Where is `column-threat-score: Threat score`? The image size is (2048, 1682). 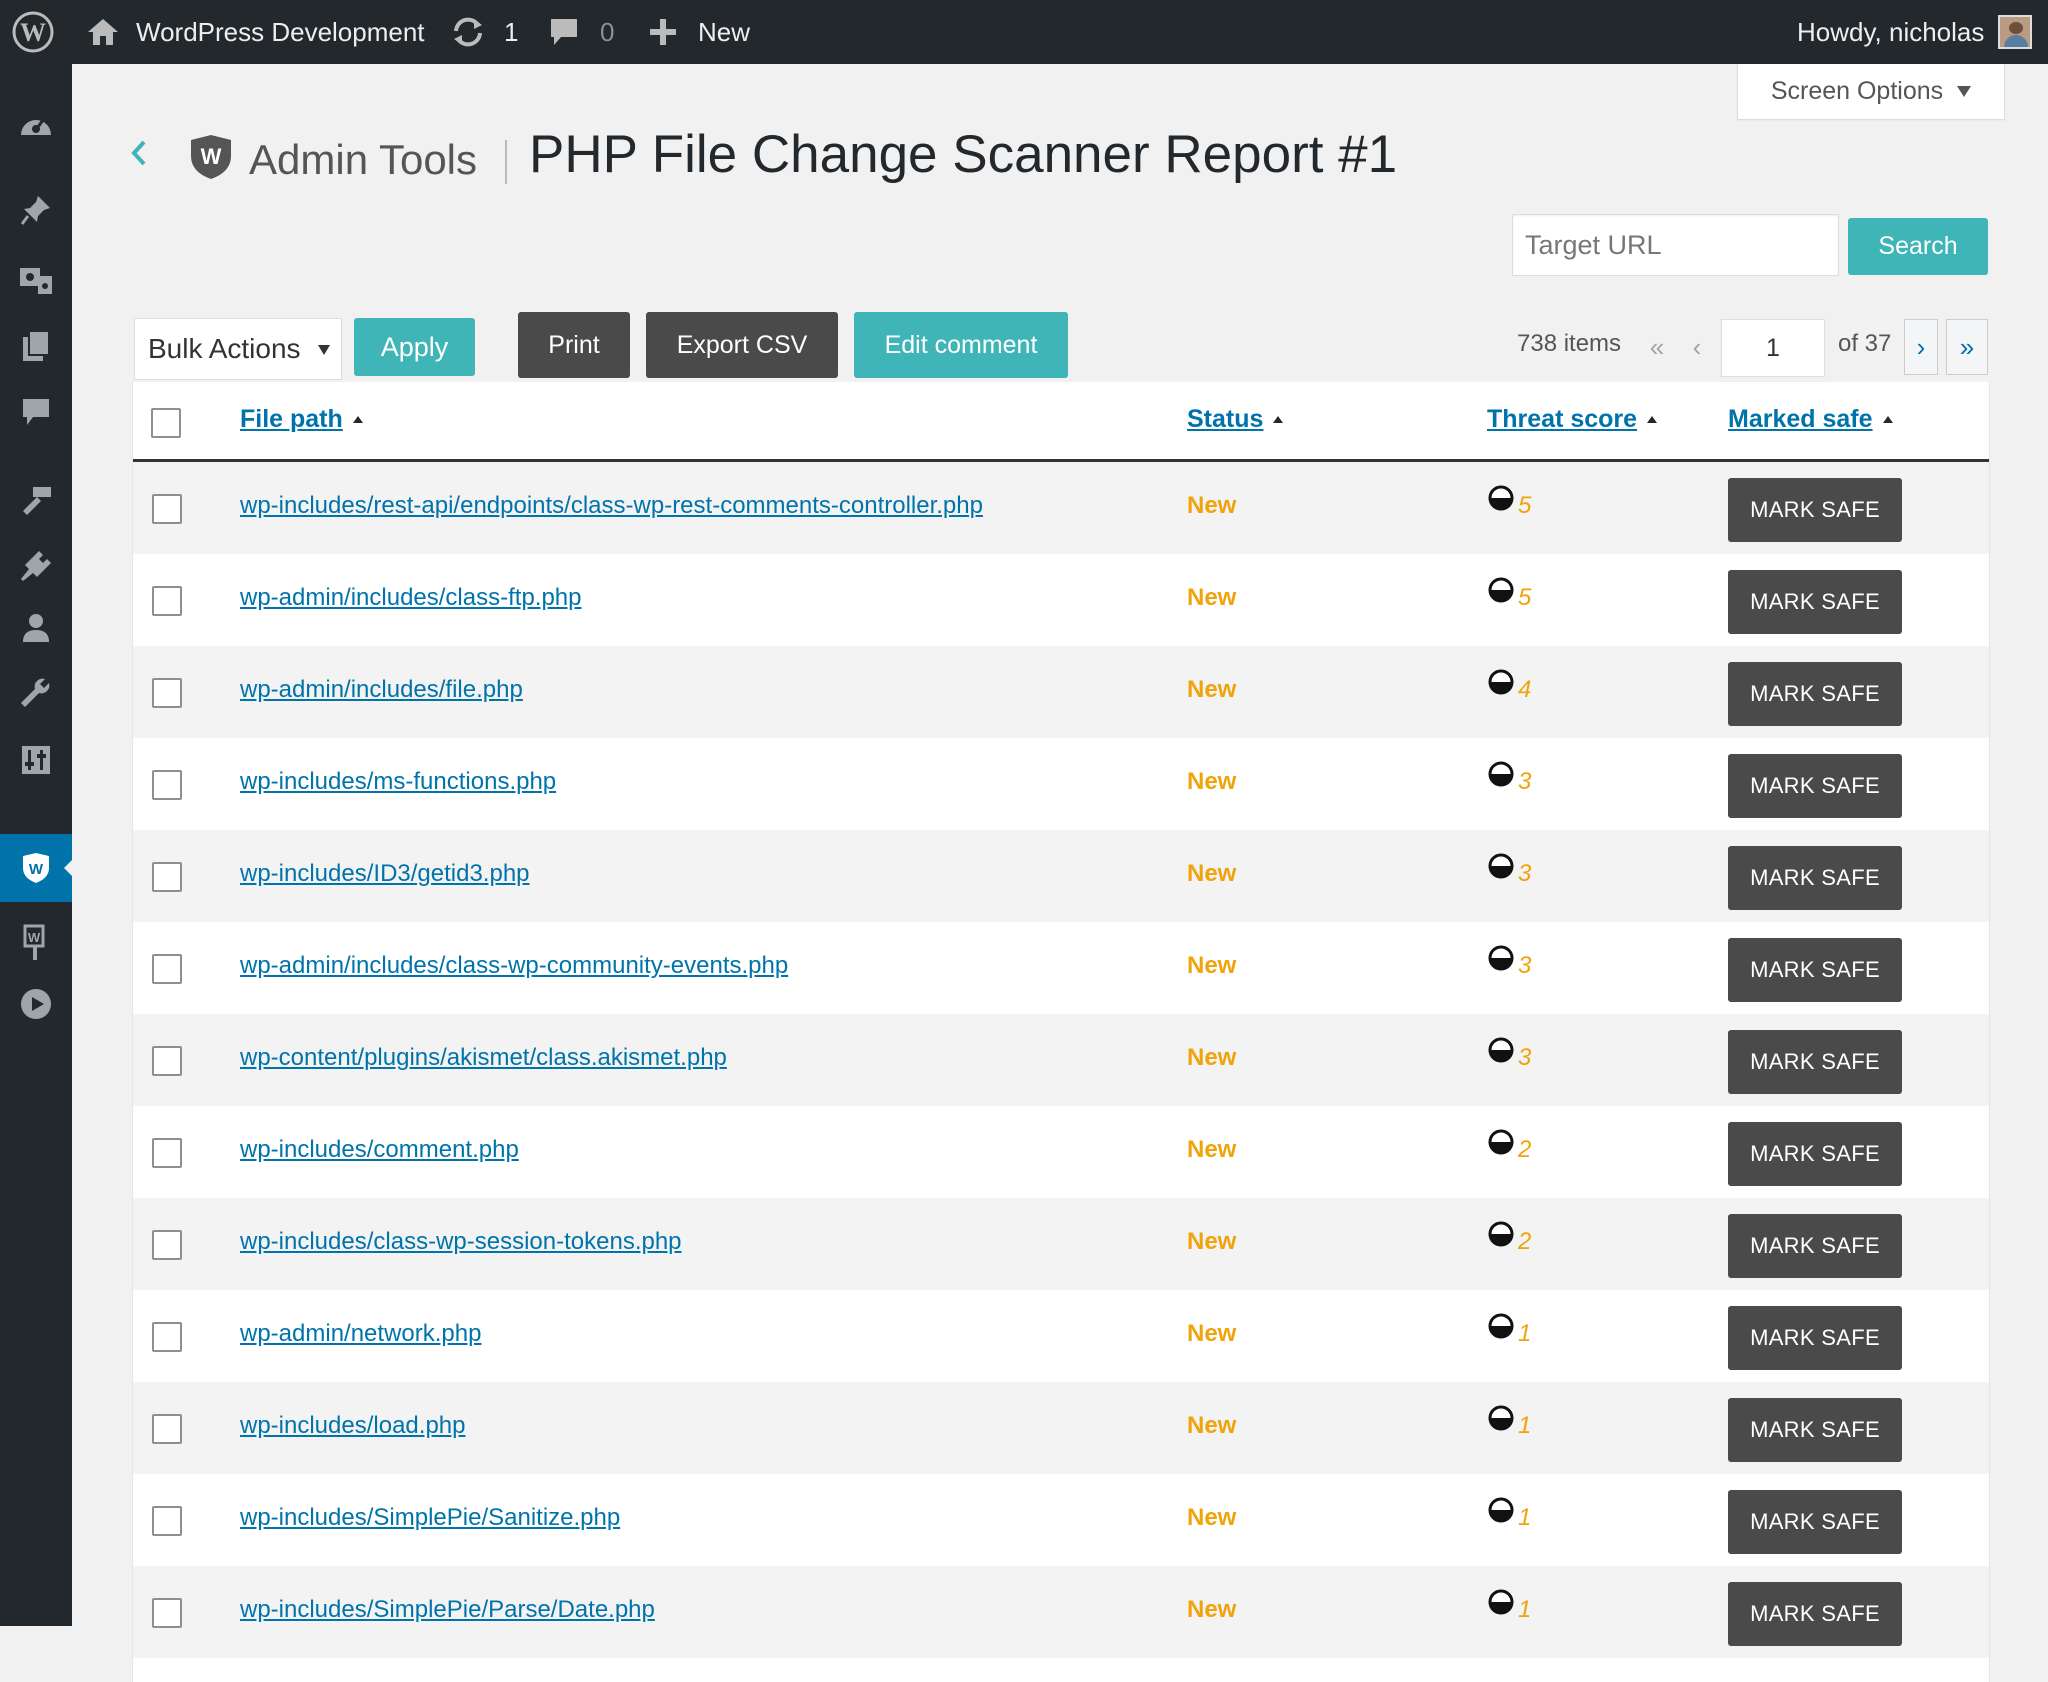 column-threat-score: Threat score is located at coordinates (1572, 419).